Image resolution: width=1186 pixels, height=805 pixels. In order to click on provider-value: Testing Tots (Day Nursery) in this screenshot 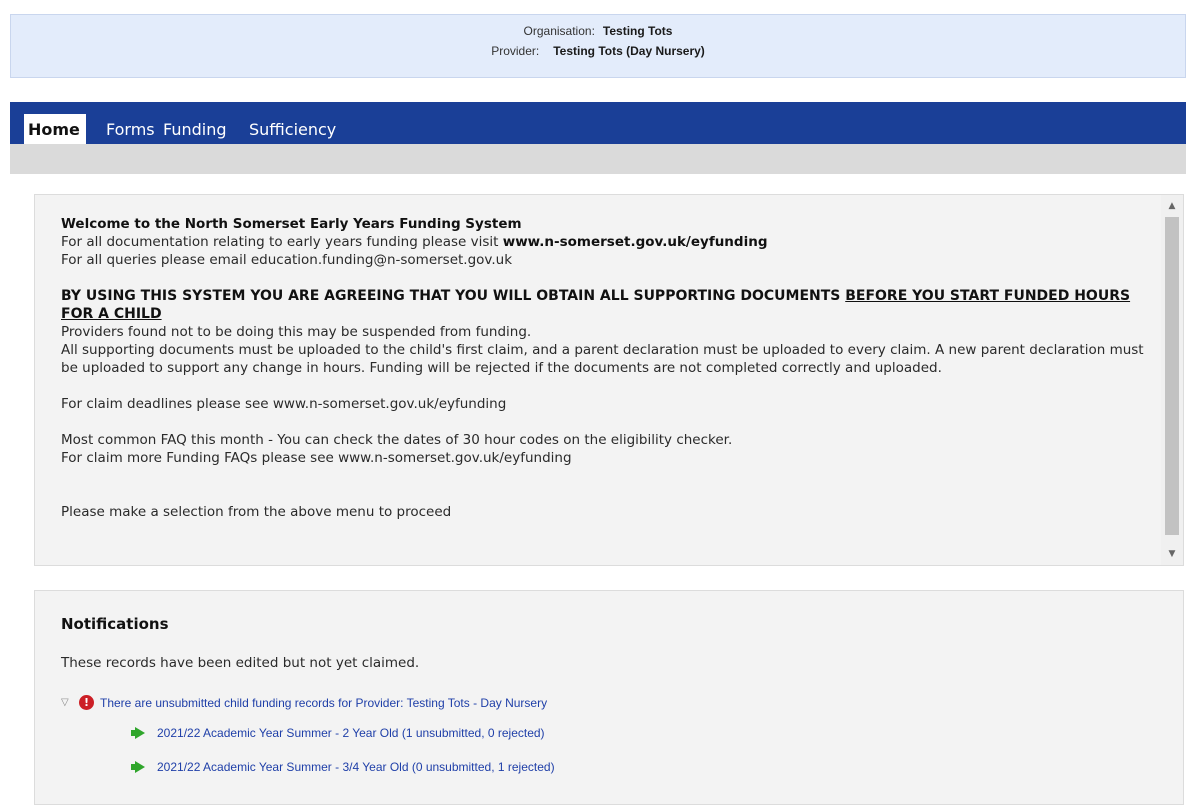, I will do `click(629, 51)`.